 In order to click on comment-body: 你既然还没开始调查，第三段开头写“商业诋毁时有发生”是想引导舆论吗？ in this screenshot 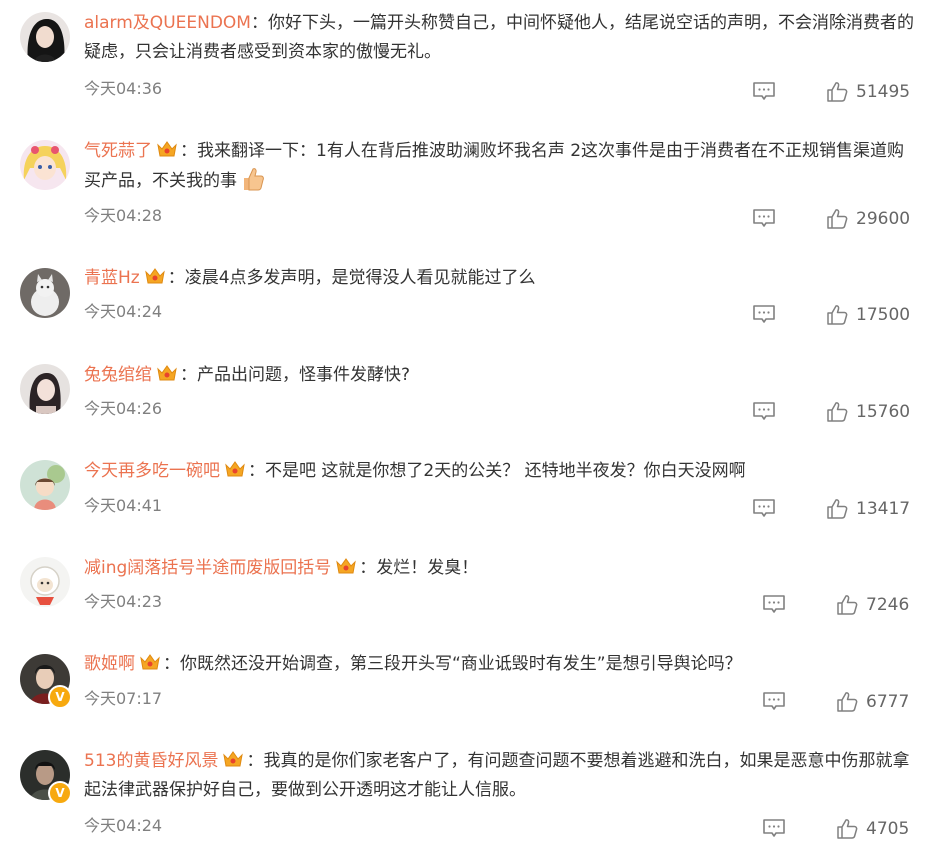, I will do `click(461, 664)`.